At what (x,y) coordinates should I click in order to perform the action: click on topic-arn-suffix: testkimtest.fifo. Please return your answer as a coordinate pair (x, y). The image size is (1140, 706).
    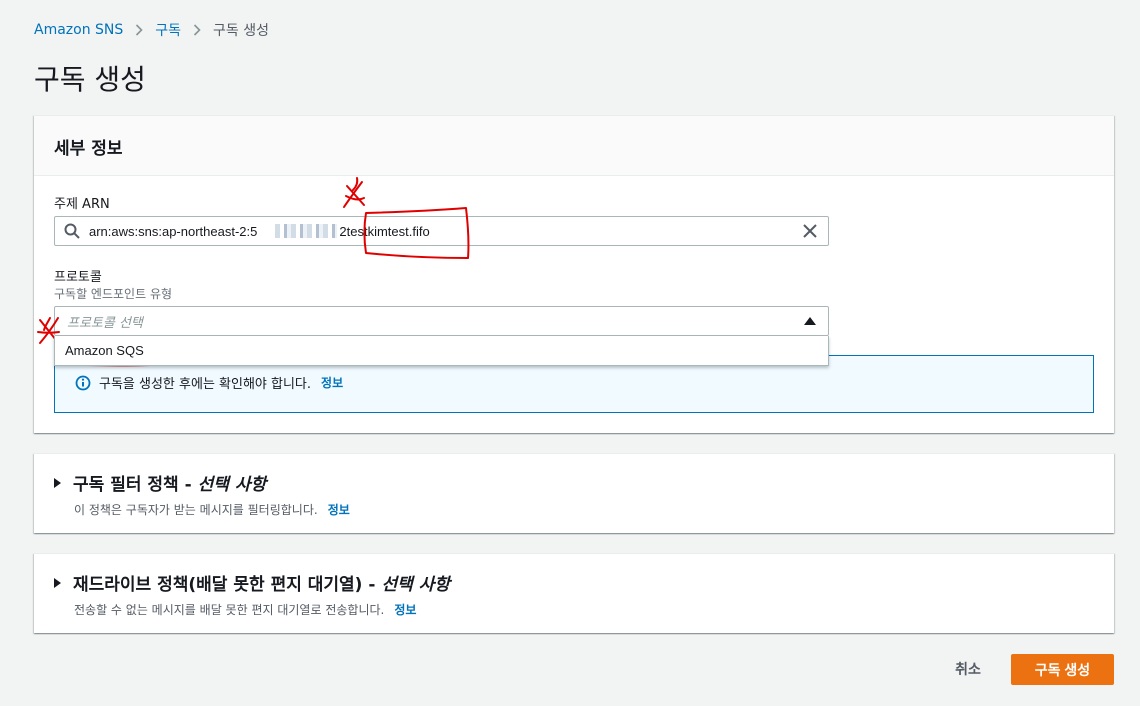
    Looking at the image, I should click on (388, 231).